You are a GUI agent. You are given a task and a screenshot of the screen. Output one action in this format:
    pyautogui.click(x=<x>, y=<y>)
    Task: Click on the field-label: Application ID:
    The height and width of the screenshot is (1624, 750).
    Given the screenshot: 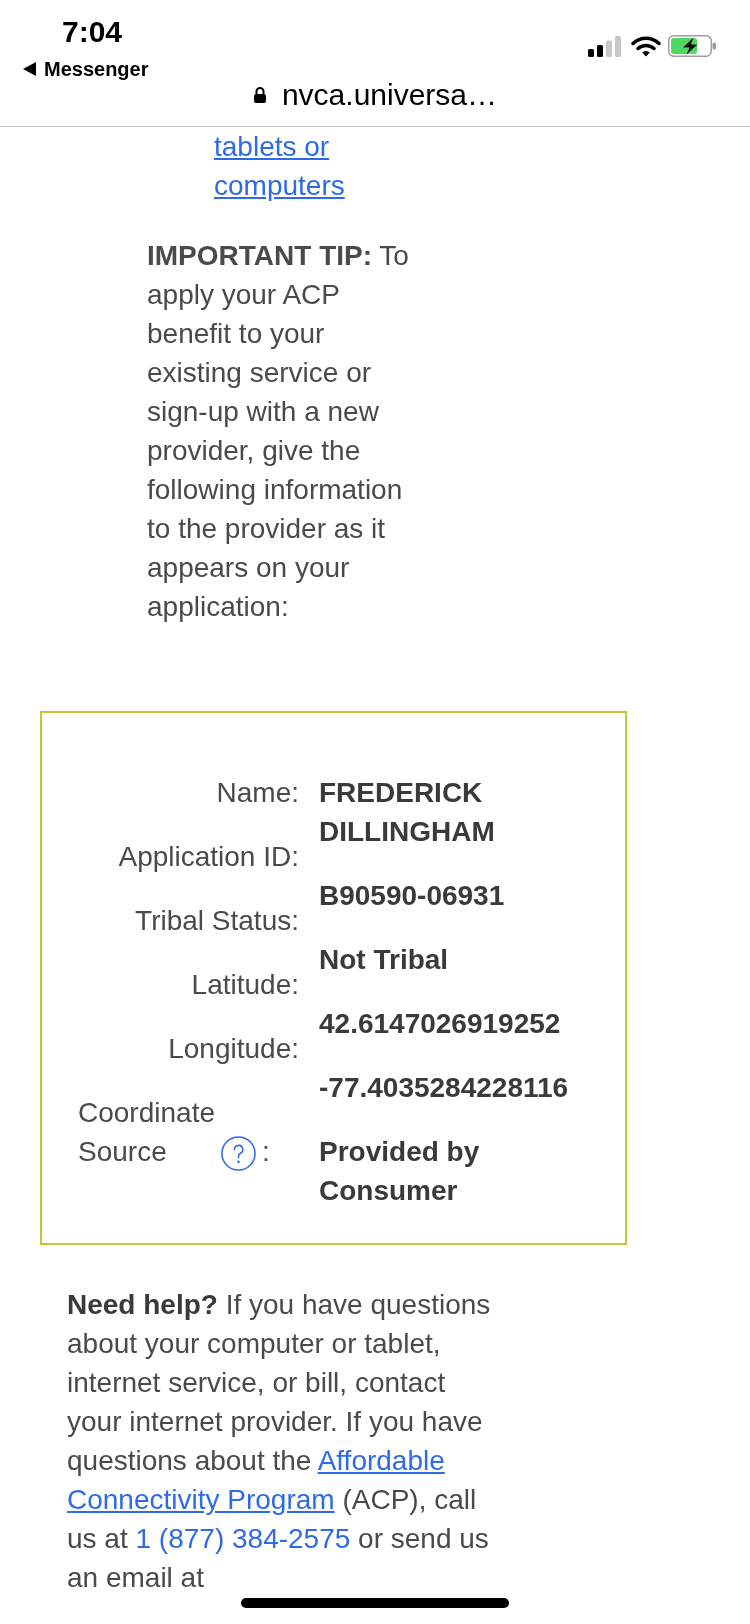 What is the action you would take?
    pyautogui.click(x=208, y=856)
    